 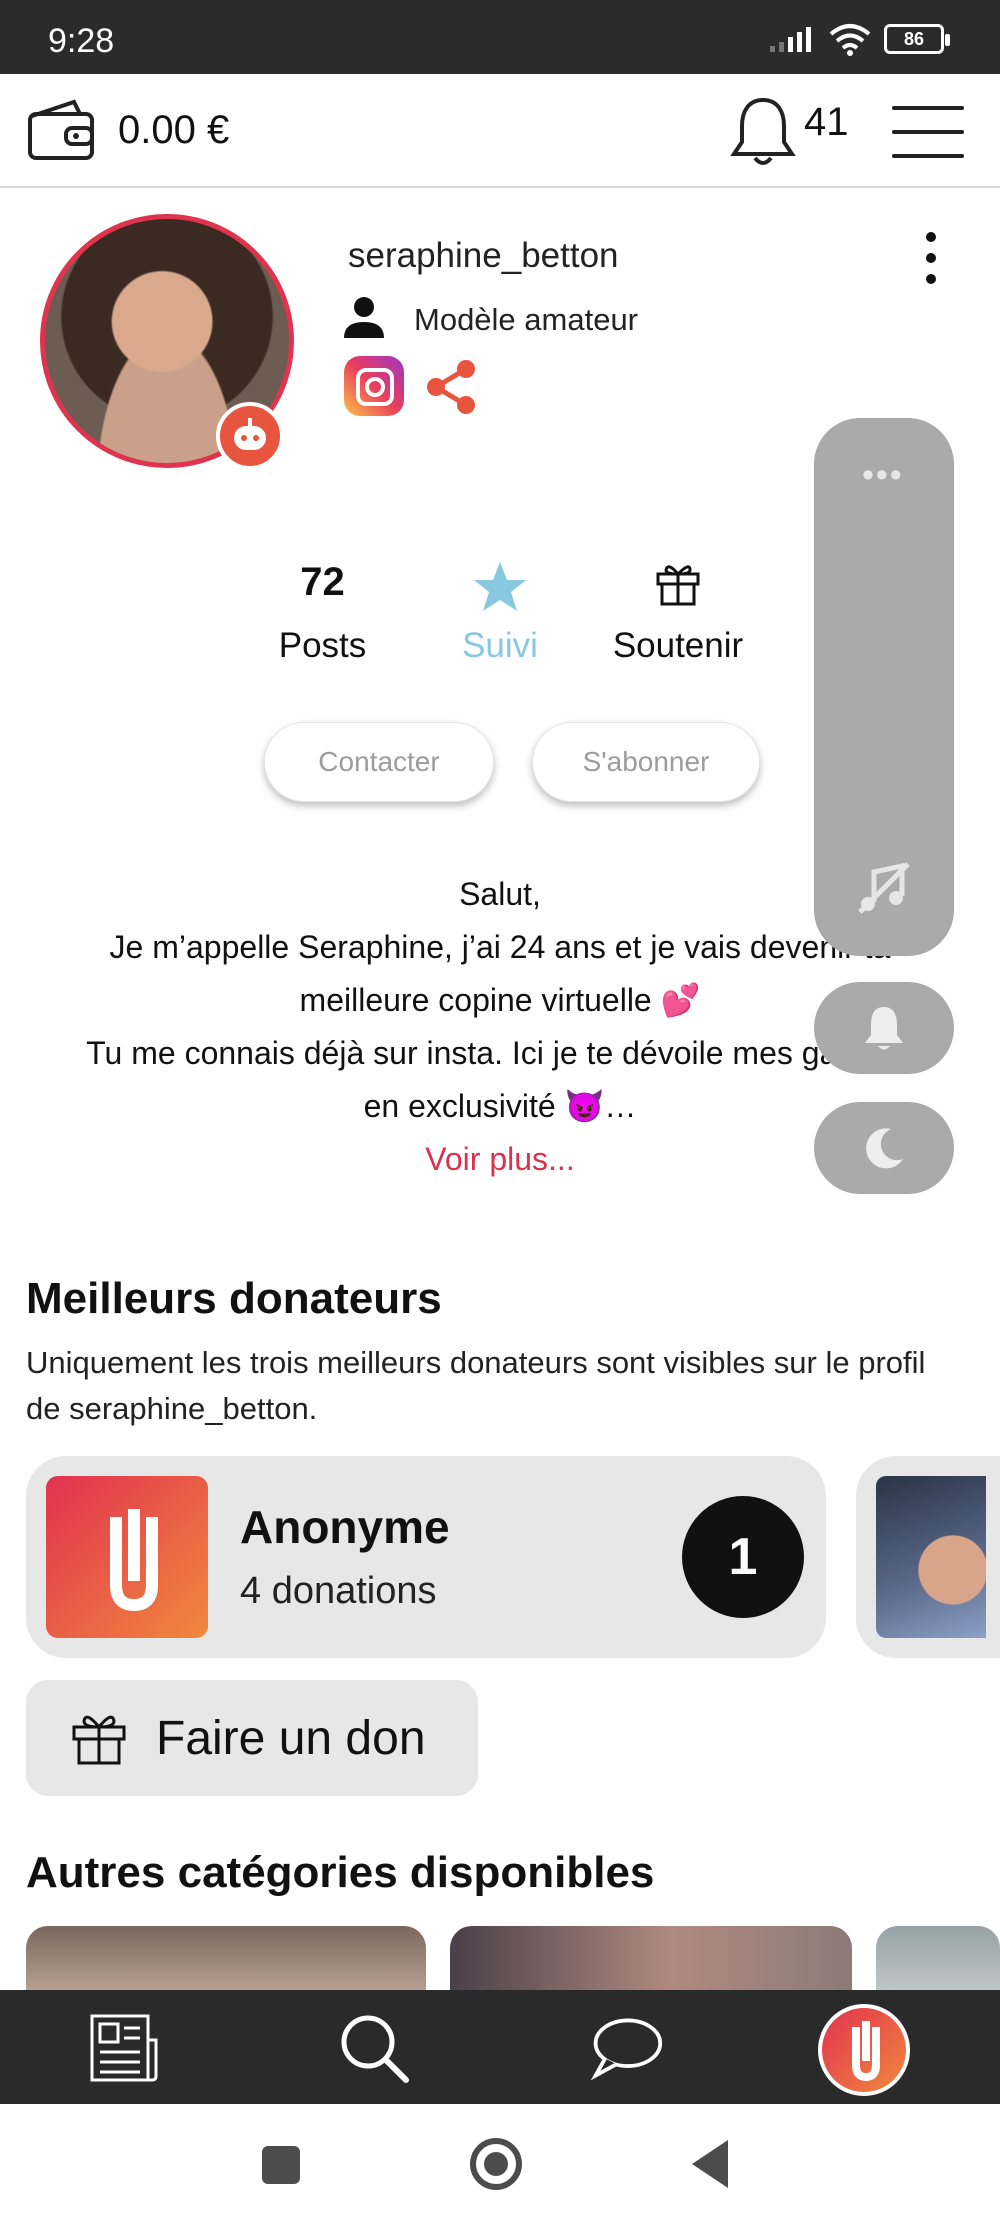 What do you see at coordinates (710, 2164) in the screenshot?
I see `back-icon` at bounding box center [710, 2164].